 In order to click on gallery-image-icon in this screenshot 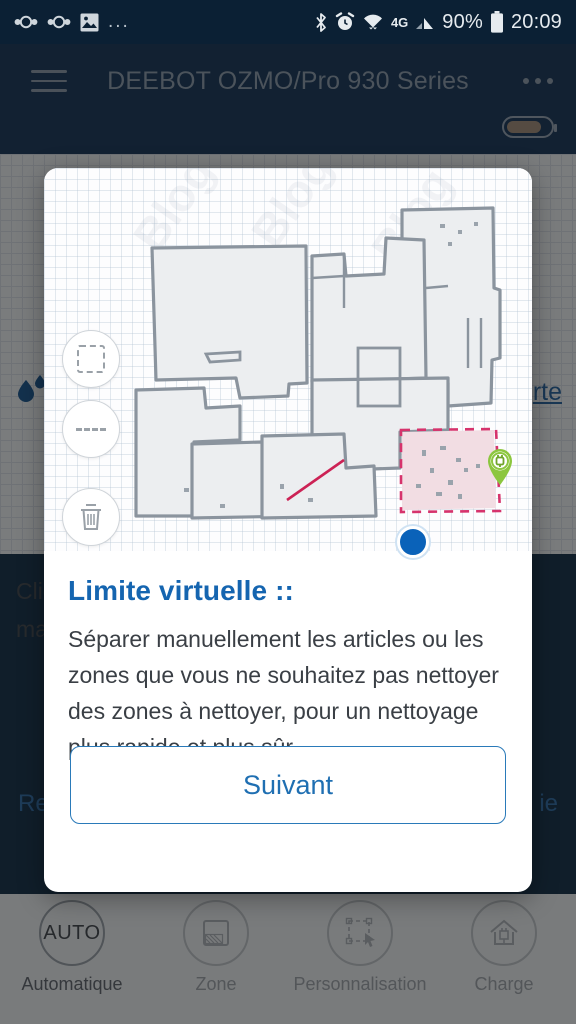, I will do `click(89, 22)`.